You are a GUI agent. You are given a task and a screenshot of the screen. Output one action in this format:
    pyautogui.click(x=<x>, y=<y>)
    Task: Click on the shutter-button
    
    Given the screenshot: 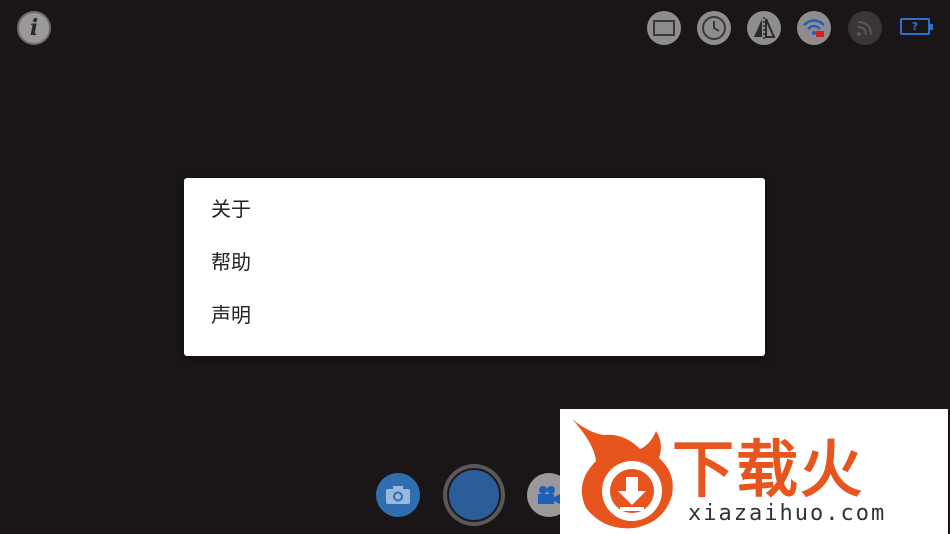 What is the action you would take?
    pyautogui.click(x=474, y=495)
    